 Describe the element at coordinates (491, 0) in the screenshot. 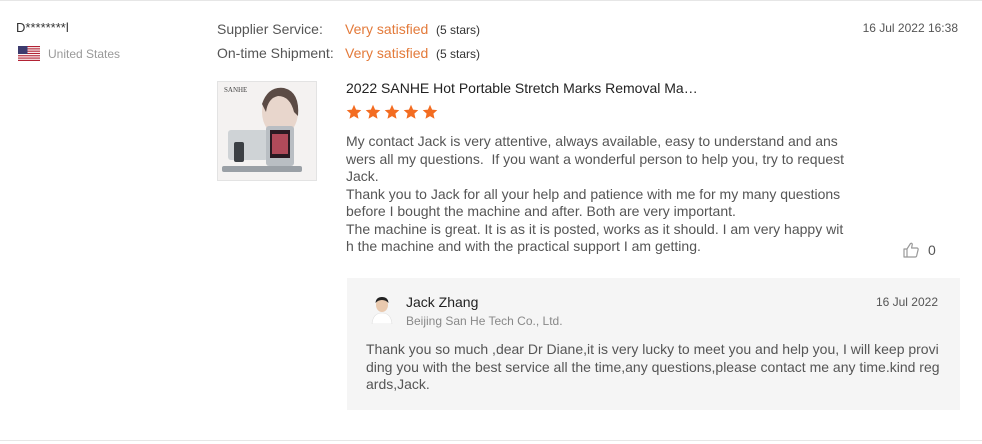

I see `top-divider` at that location.